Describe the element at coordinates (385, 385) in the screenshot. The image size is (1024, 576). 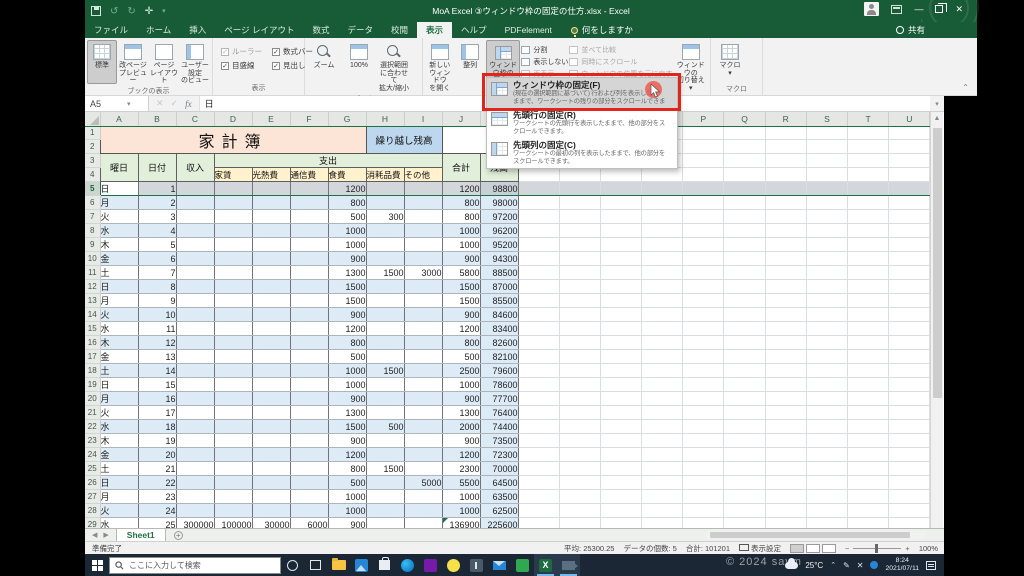
I see `cell-H19` at that location.